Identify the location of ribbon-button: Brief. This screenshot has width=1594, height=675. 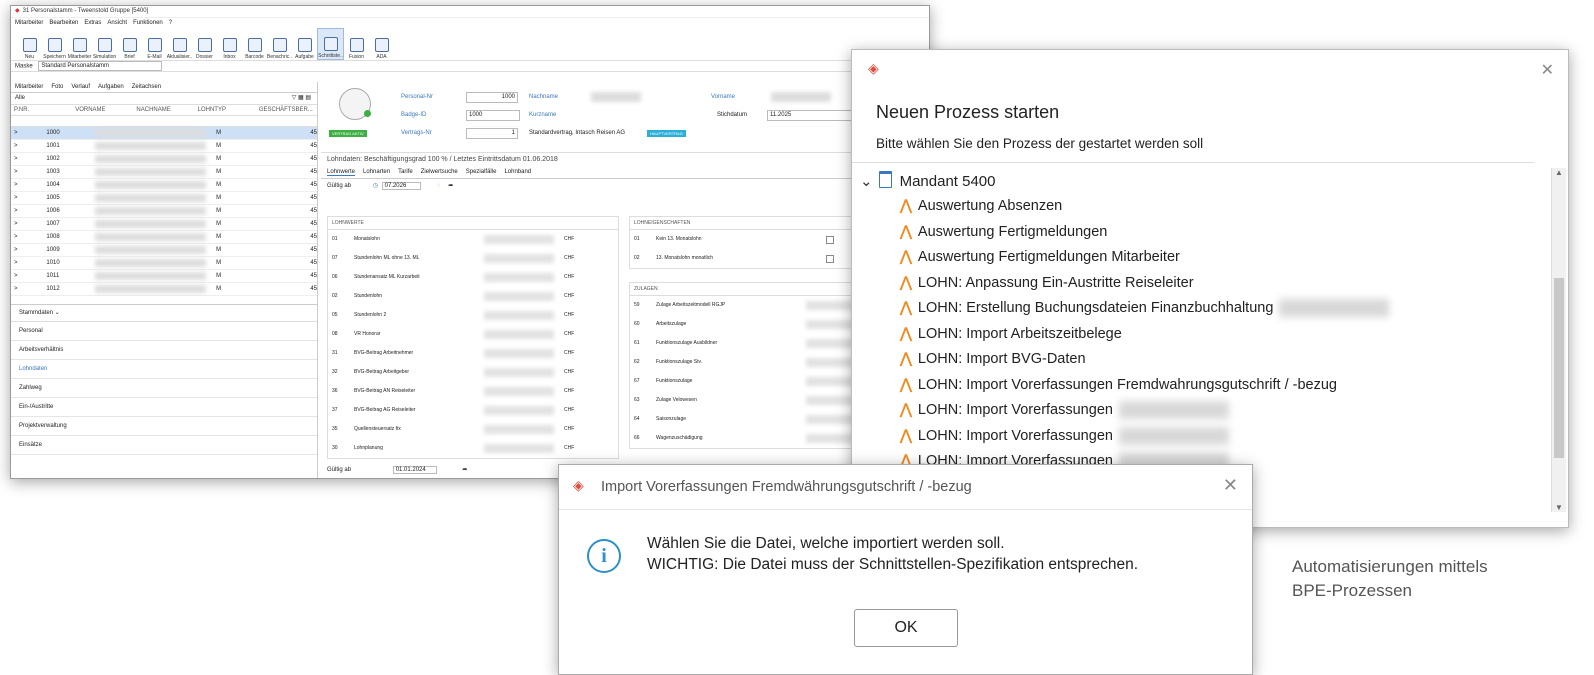
(129, 45).